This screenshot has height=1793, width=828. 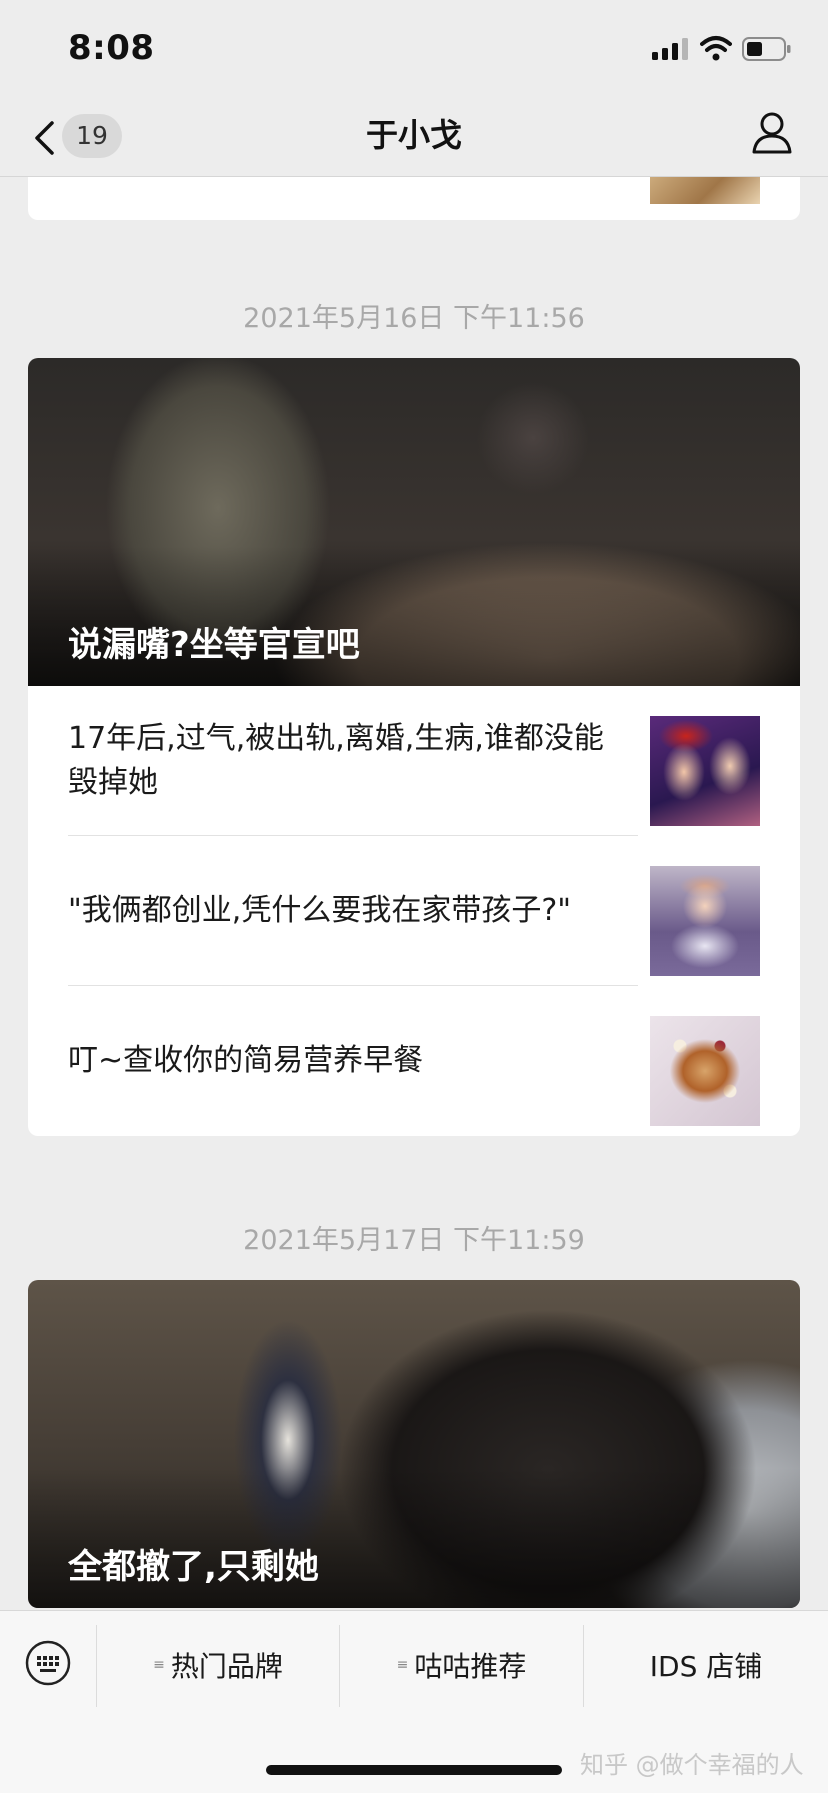 I want to click on menu-label: 咕咕推荐, so click(x=470, y=1666).